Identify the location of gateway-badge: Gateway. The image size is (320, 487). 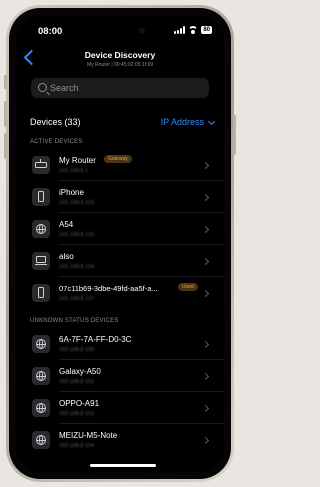
(118, 159).